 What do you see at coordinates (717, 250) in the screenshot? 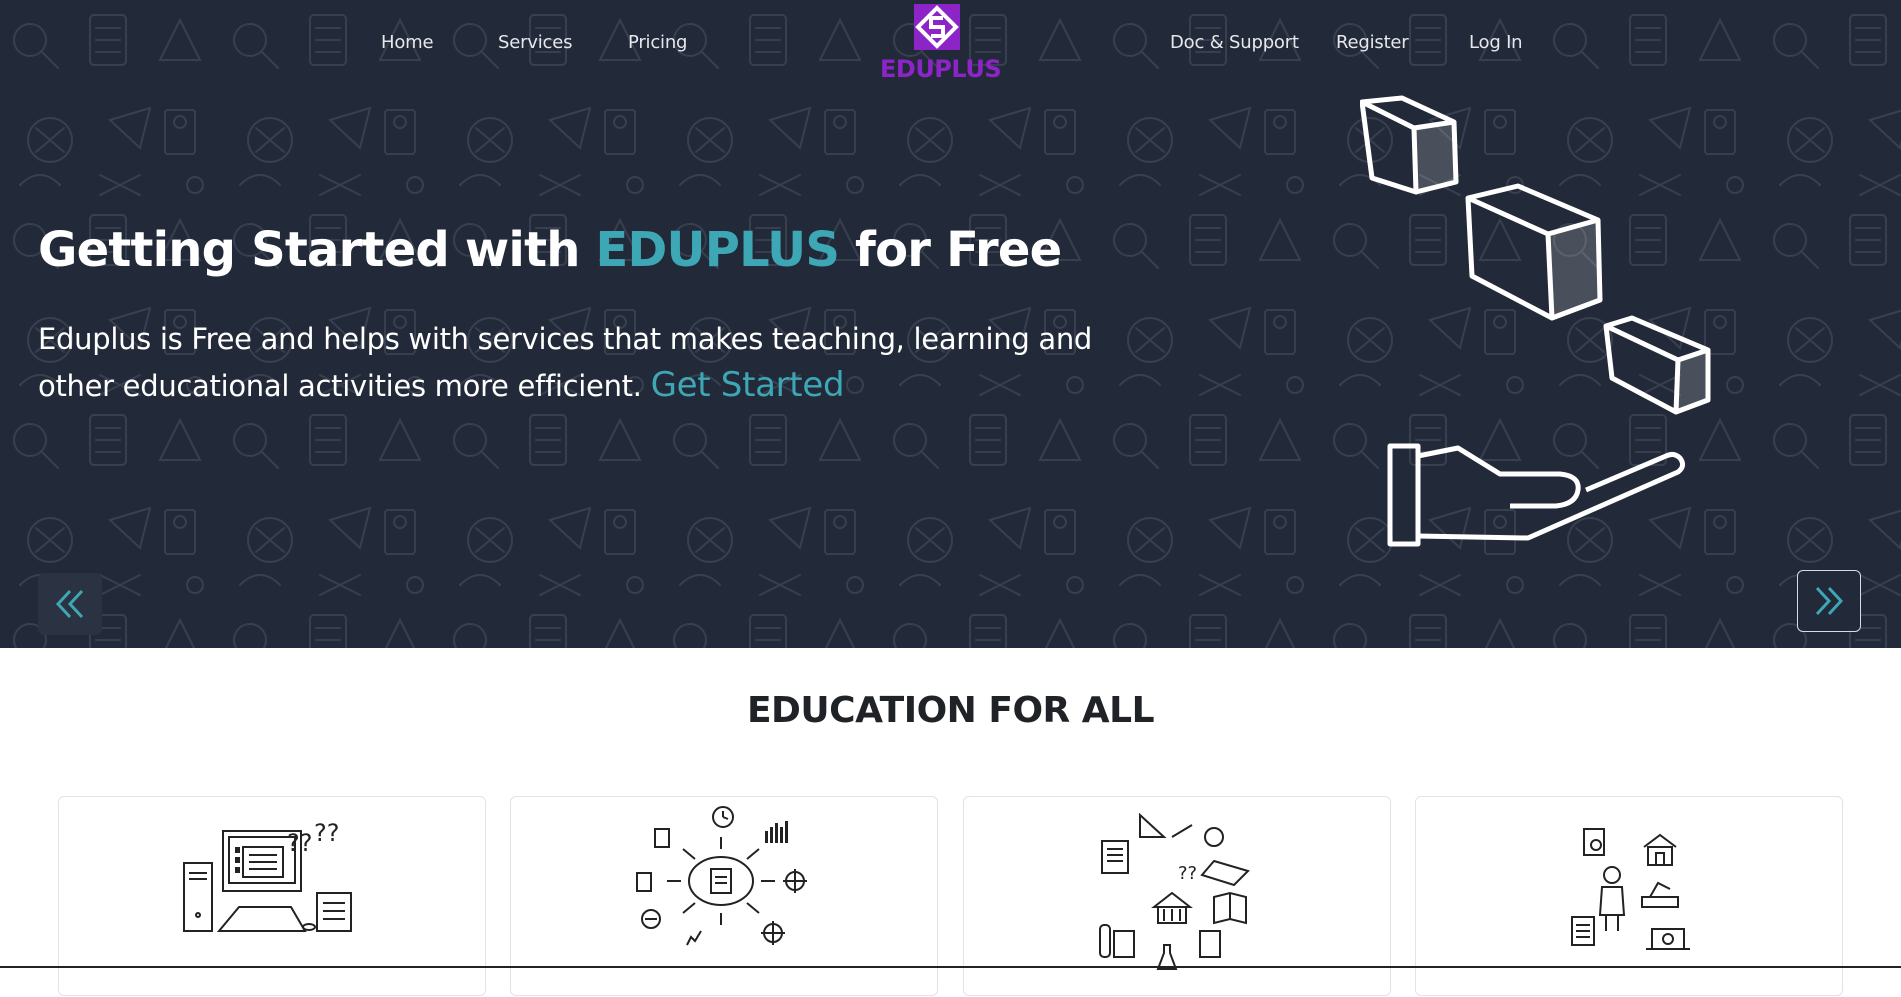
I see `hero-title-accent: EDUPLUS` at bounding box center [717, 250].